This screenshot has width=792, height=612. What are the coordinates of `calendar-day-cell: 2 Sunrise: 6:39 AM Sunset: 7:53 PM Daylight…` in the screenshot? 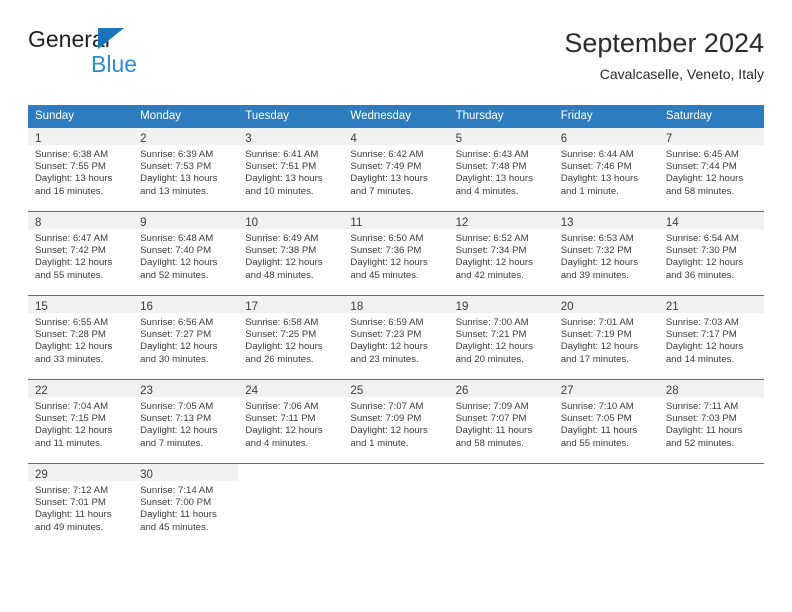 It's located at (186, 169).